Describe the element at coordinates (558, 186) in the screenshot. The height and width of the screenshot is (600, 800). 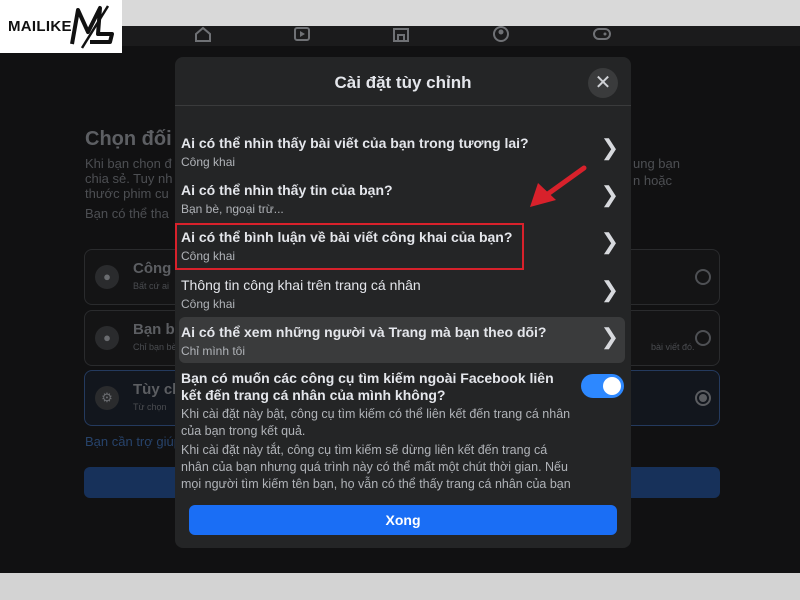
I see `annotation-arrow-icon` at that location.